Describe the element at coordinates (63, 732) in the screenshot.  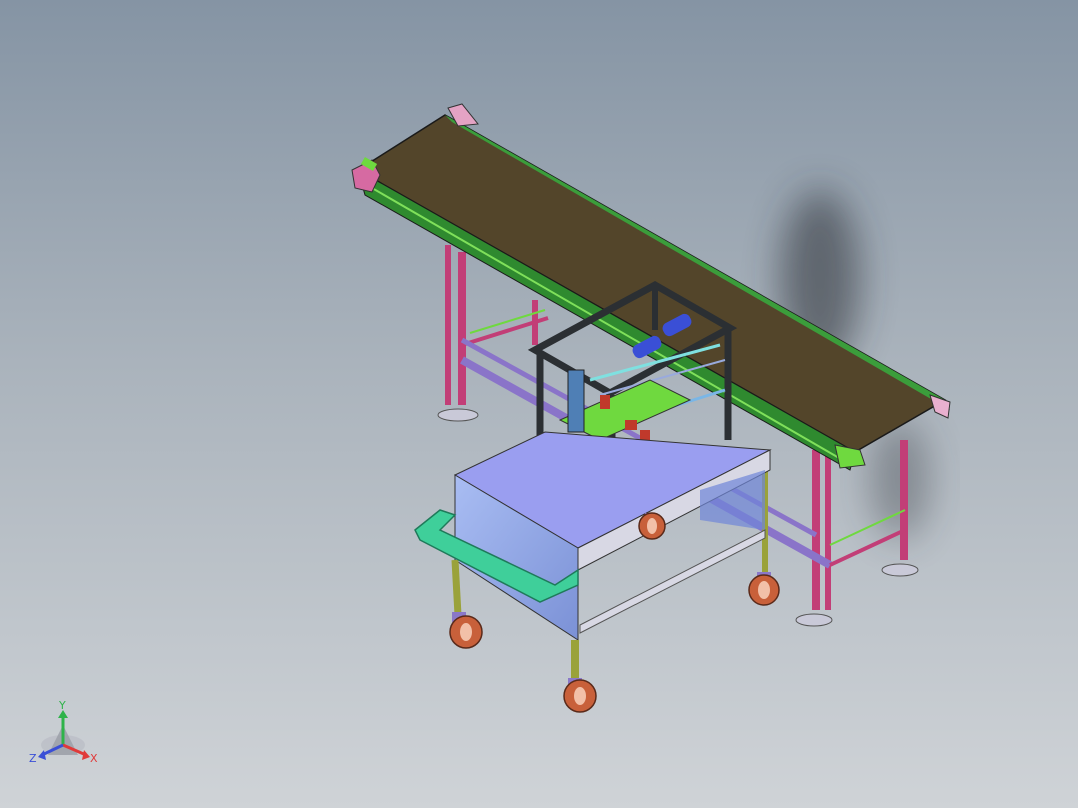
I see `axis-triad: Y Z X` at that location.